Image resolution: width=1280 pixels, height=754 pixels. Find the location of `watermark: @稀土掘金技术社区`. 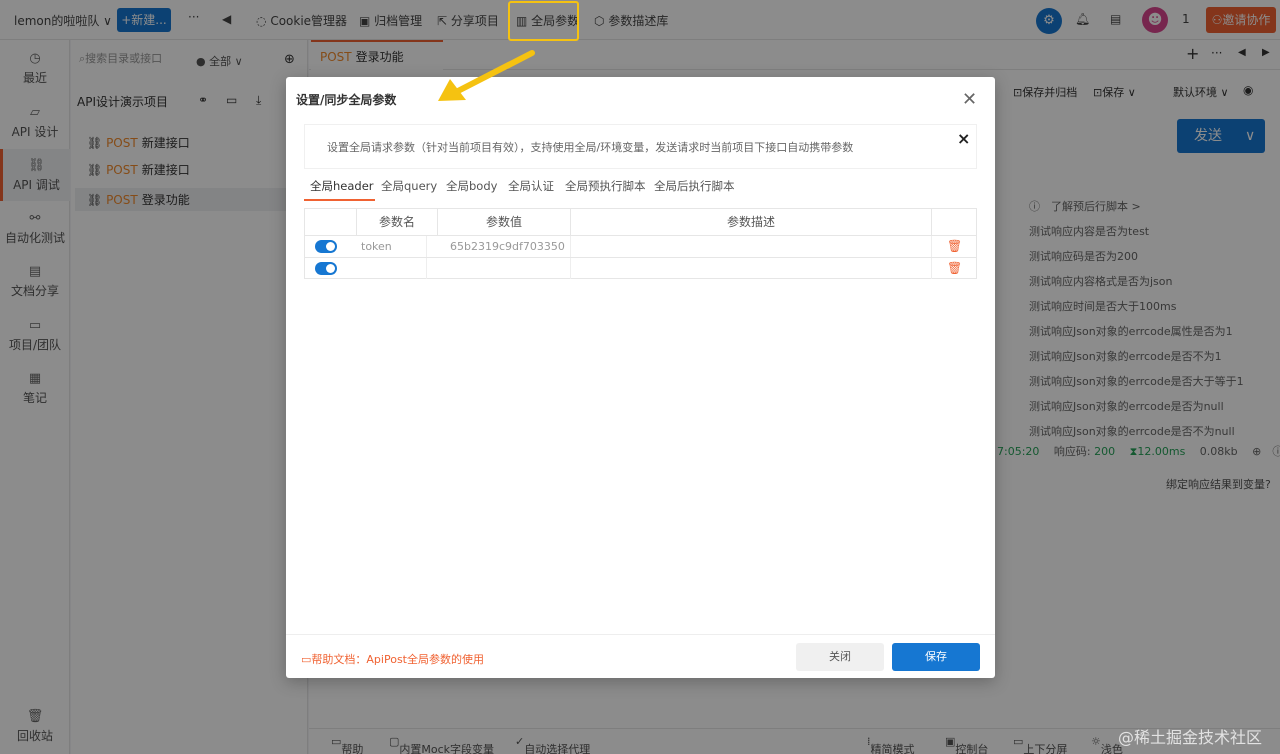

watermark: @稀土掘金技术社区 is located at coordinates (1190, 737).